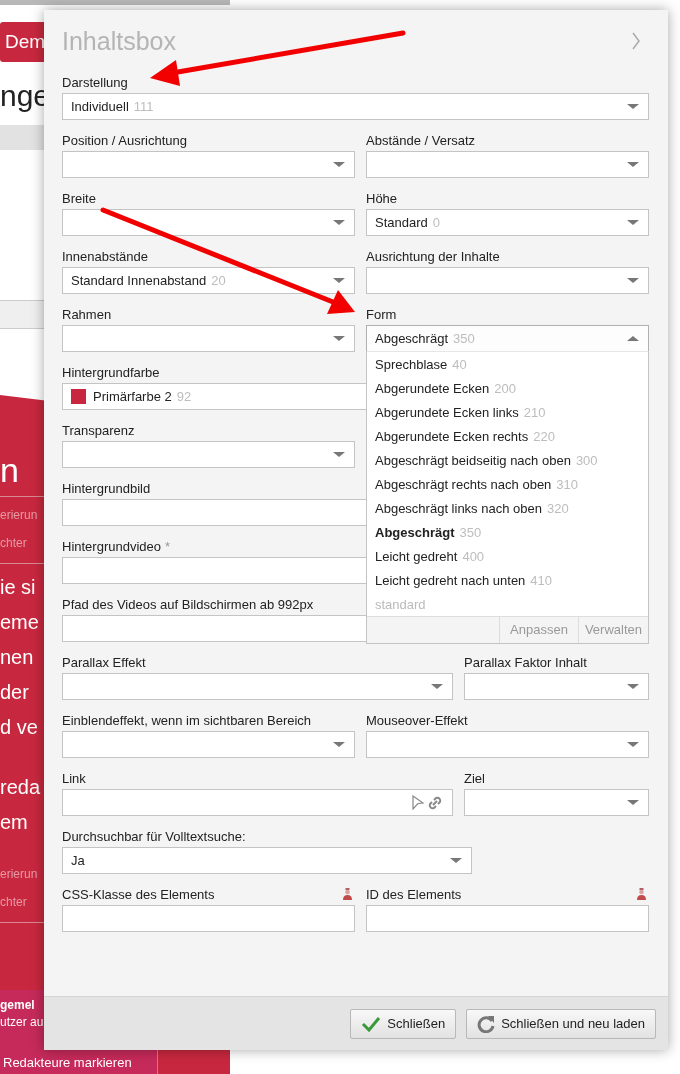 The width and height of the screenshot is (680, 1074). I want to click on field-label: Hintergrundbild, so click(106, 488).